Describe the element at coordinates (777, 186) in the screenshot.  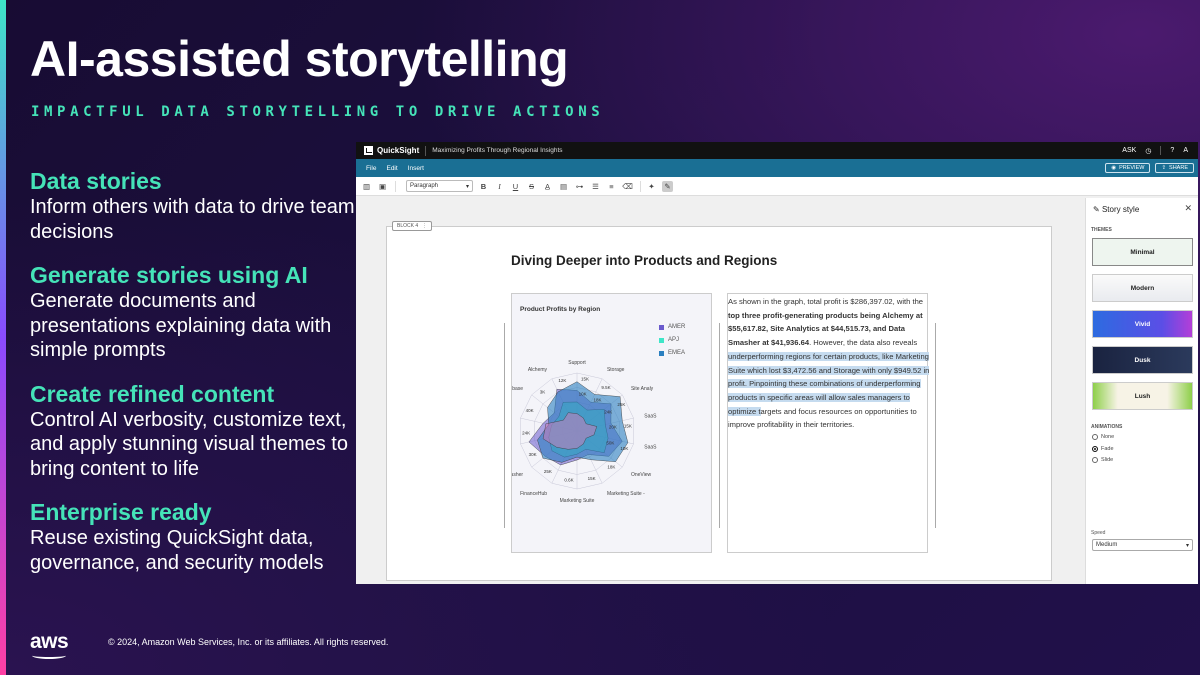
I see `format-toolbar: ▥ ▣ Paragraph ▾ B I U S A̲ ▤ ⊶ ☰ ≡ ⌫ ✦ ✎` at that location.